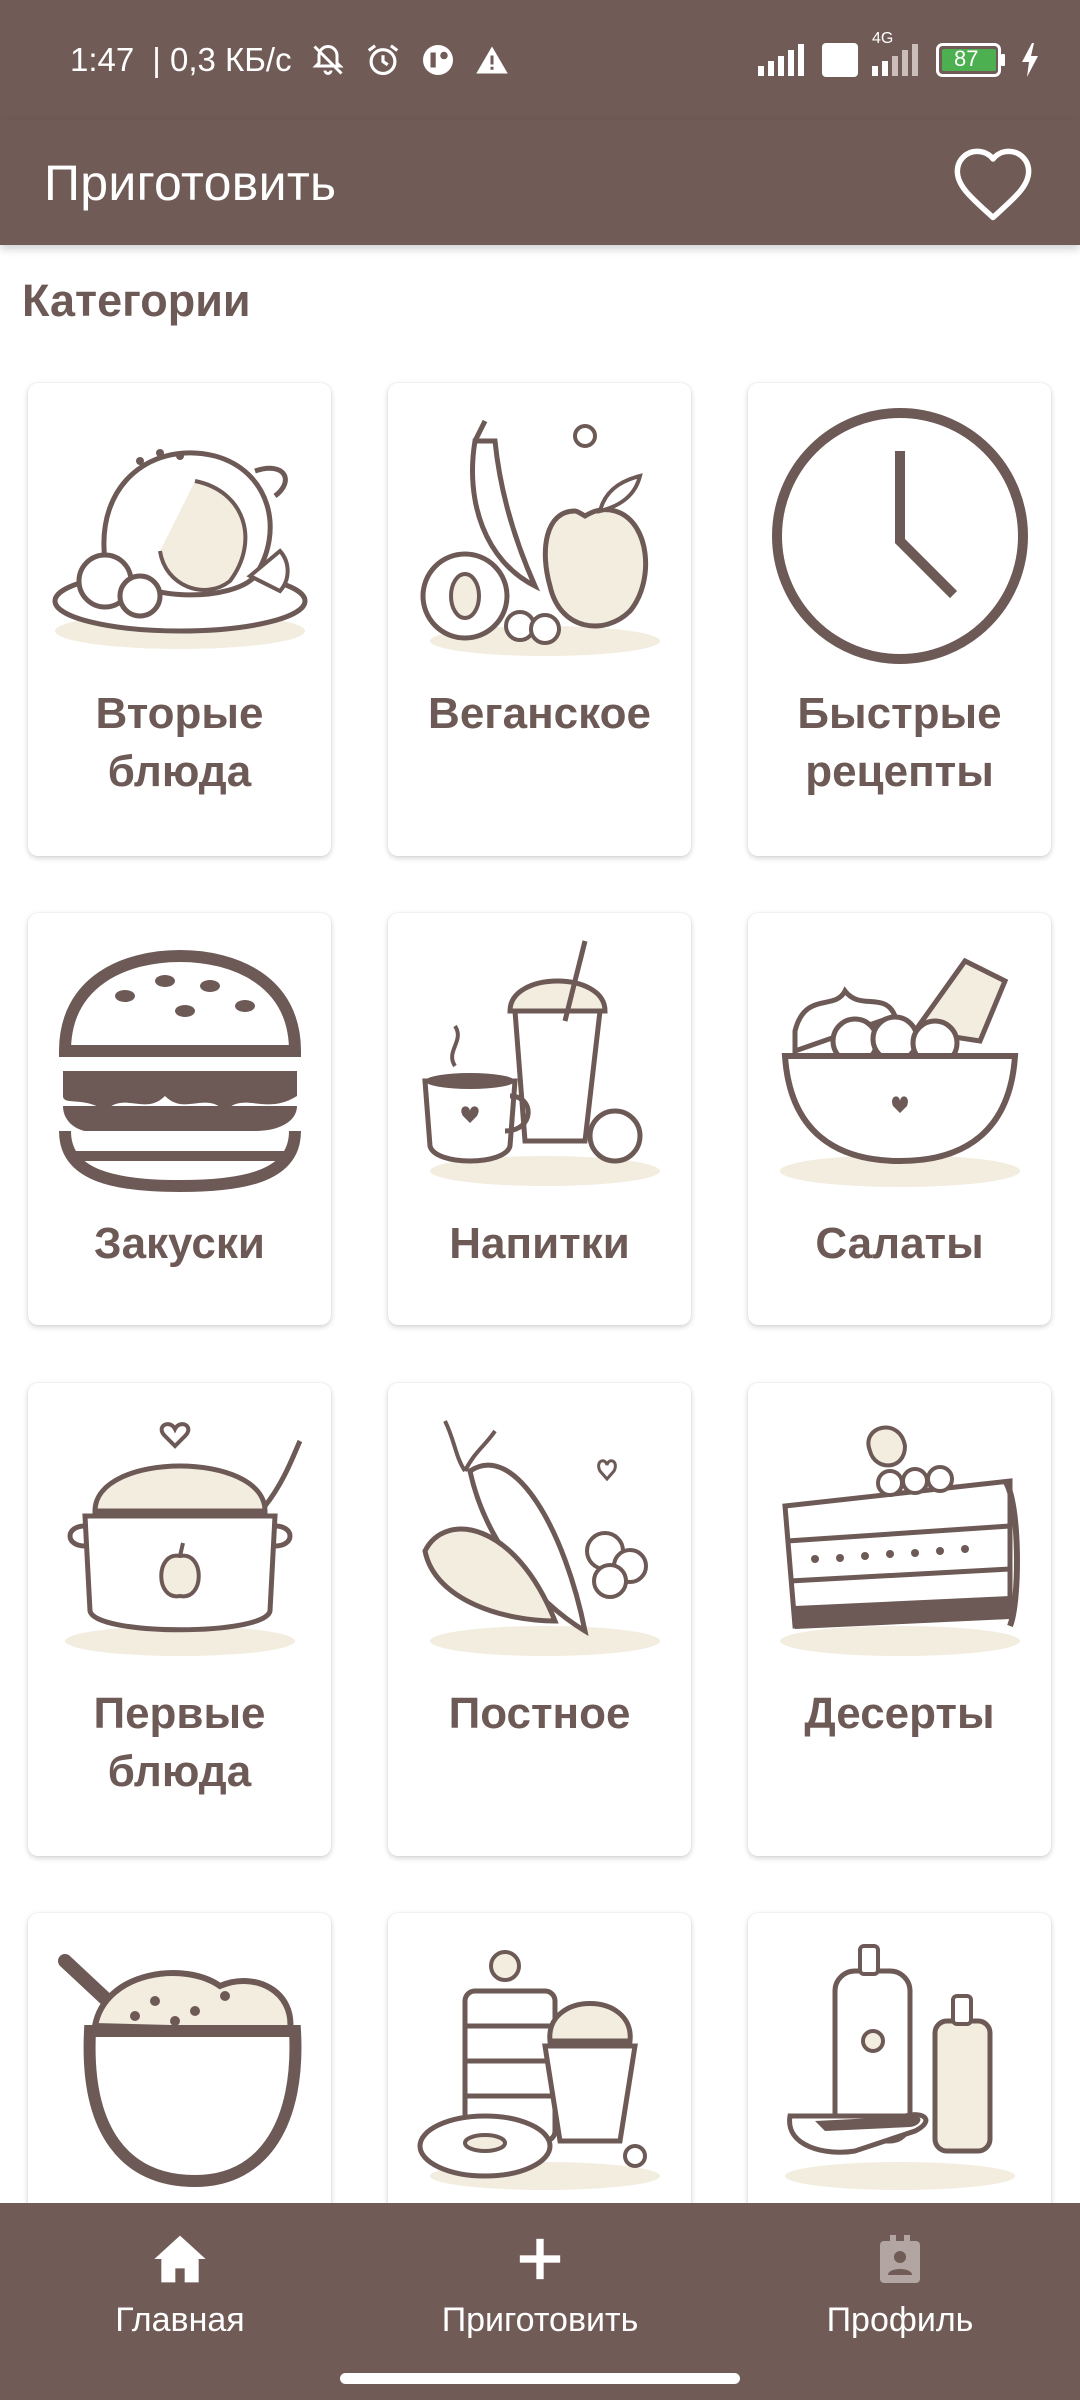 The width and height of the screenshot is (1080, 2400). I want to click on category-card-vegan: Веганское, so click(539, 619).